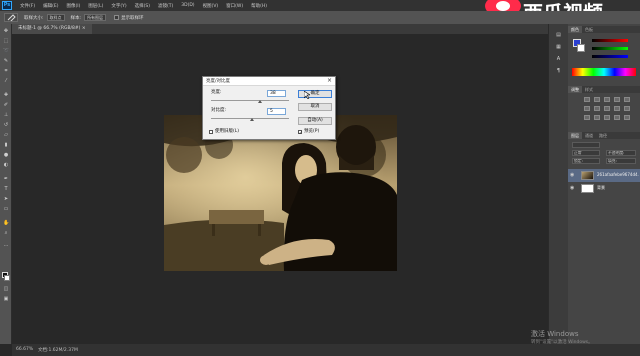 Image resolution: width=640 pixels, height=356 pixels. What do you see at coordinates (329, 81) in the screenshot?
I see `close-icon: ×` at bounding box center [329, 81].